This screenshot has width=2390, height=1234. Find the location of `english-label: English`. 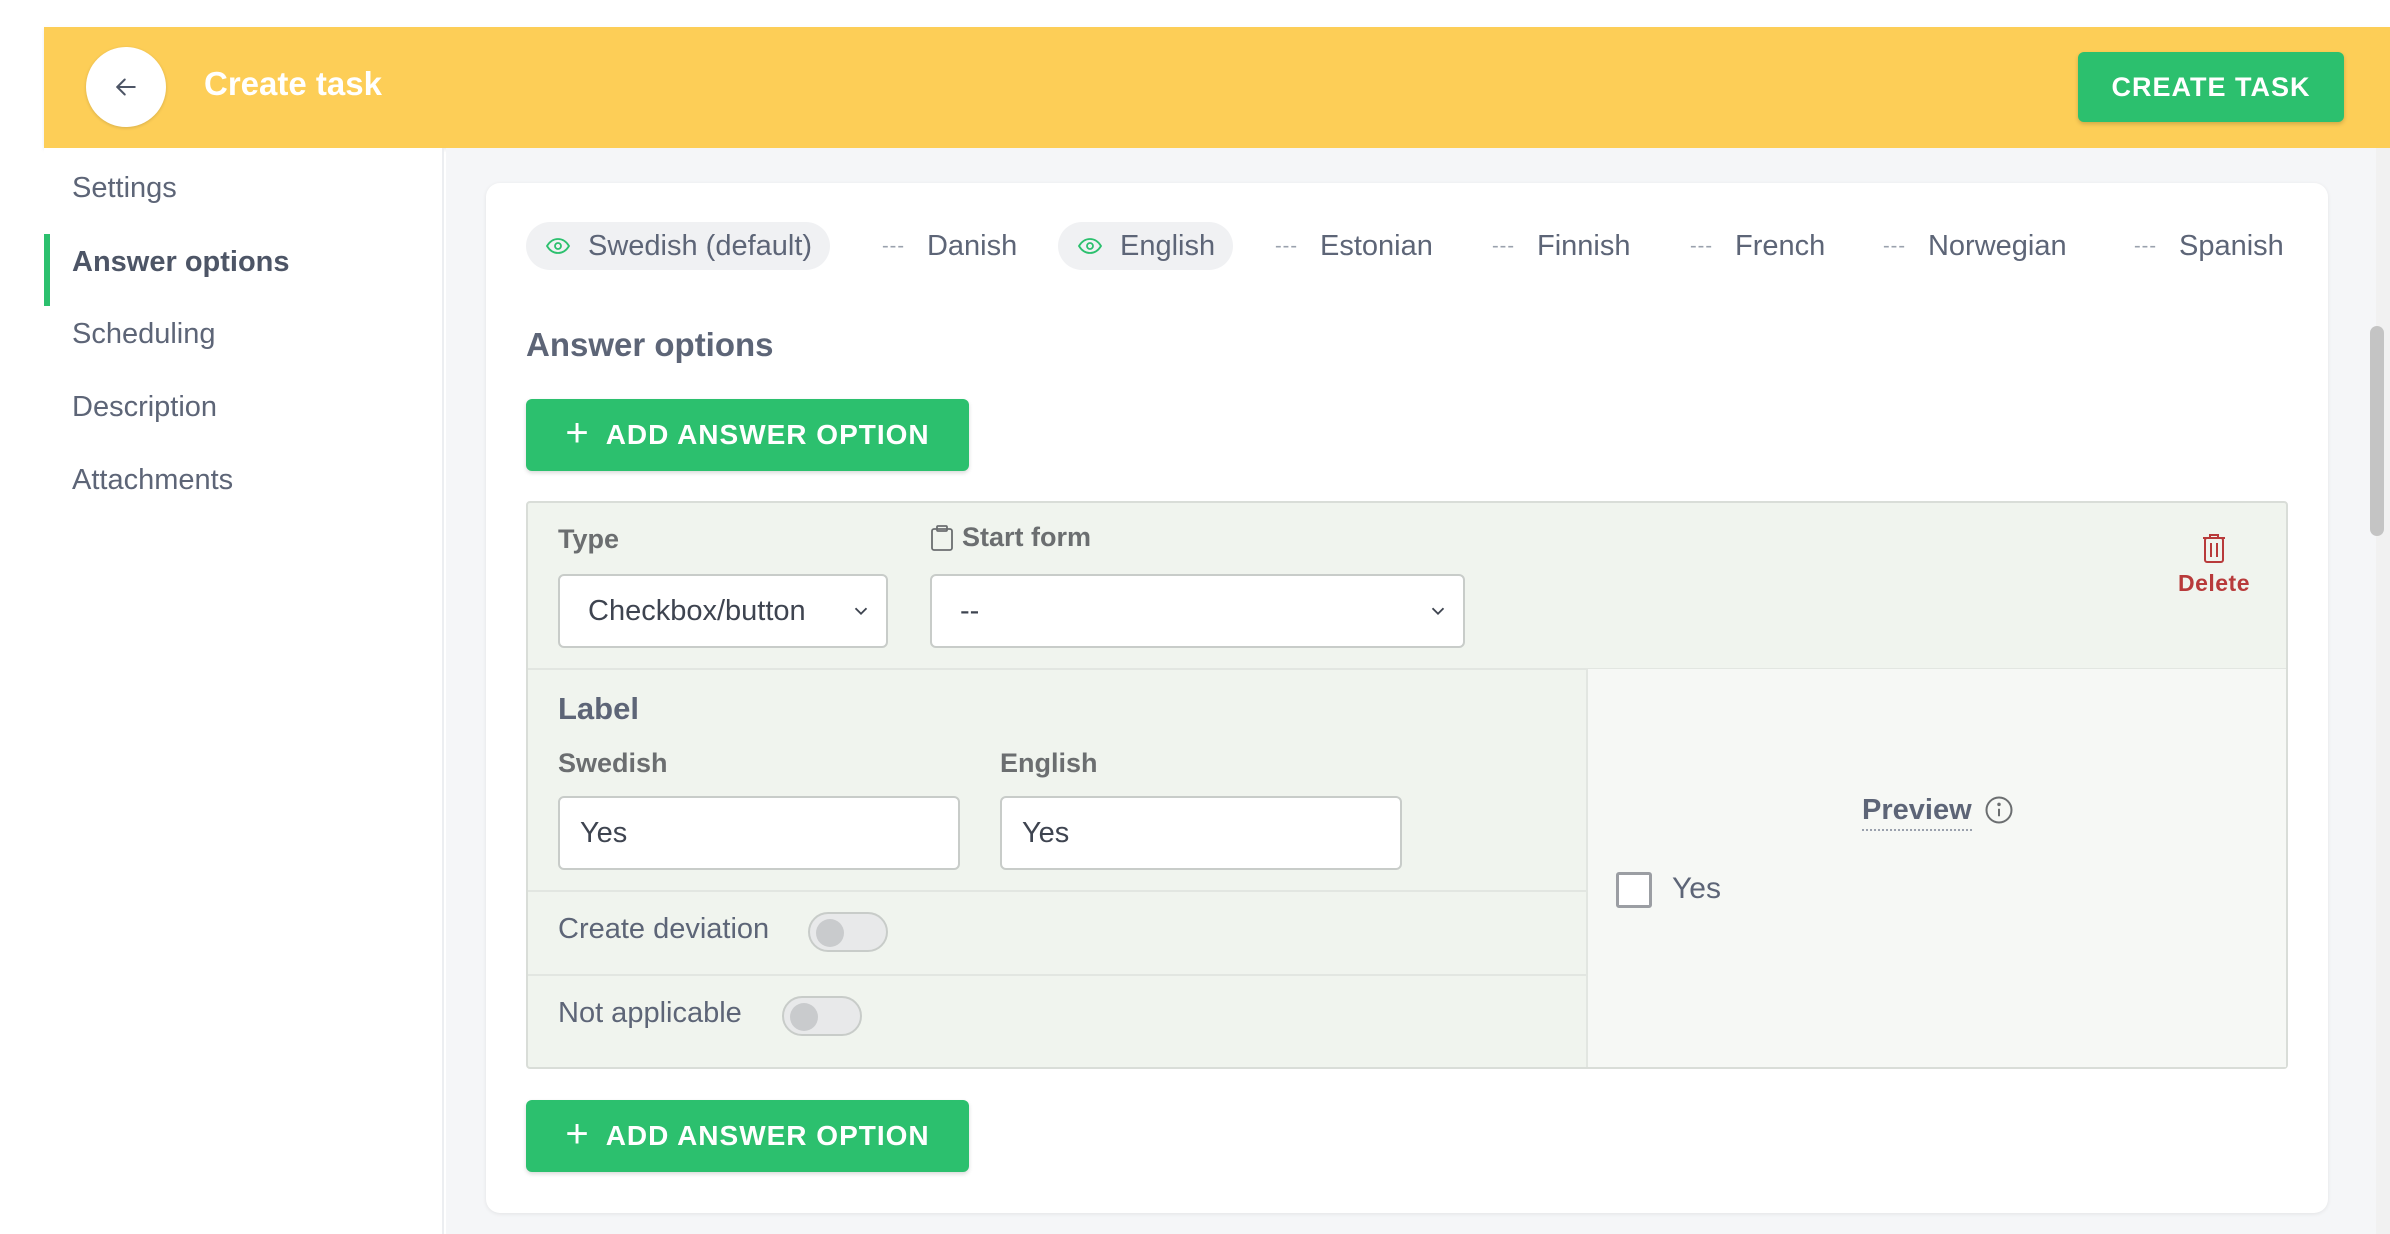

english-label: English is located at coordinates (1049, 763).